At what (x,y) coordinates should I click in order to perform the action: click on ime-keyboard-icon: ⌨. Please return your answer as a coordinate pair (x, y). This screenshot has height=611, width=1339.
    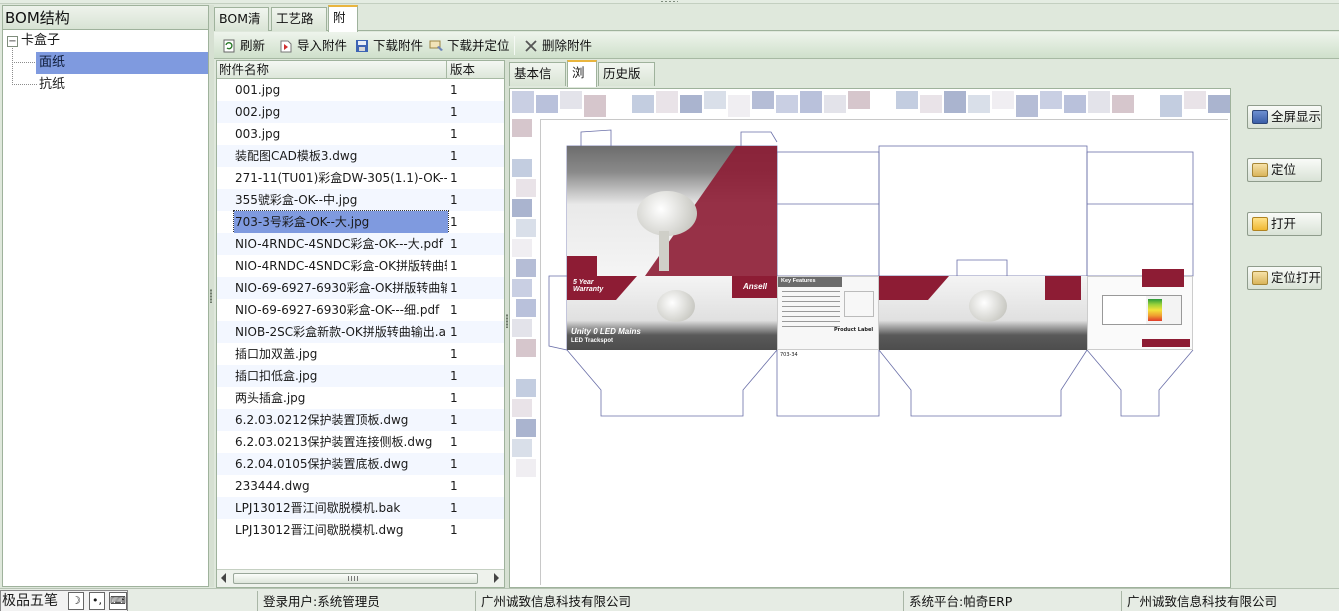
    Looking at the image, I should click on (118, 601).